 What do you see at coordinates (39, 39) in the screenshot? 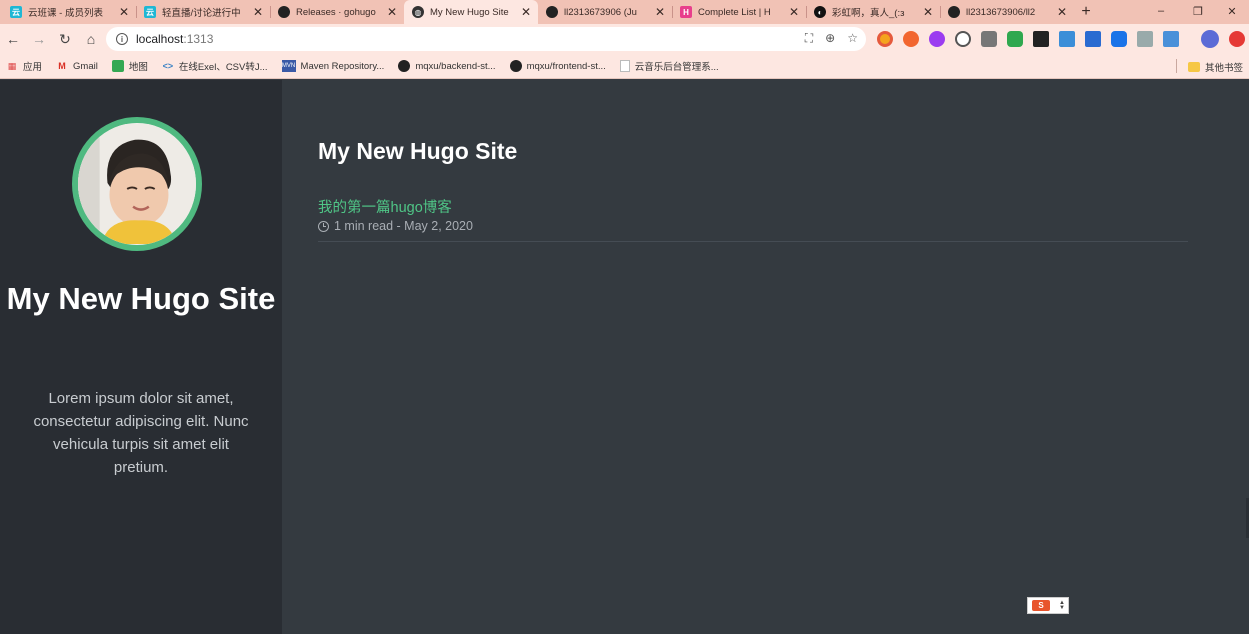
I see `forward-arrow-icon: →` at bounding box center [39, 39].